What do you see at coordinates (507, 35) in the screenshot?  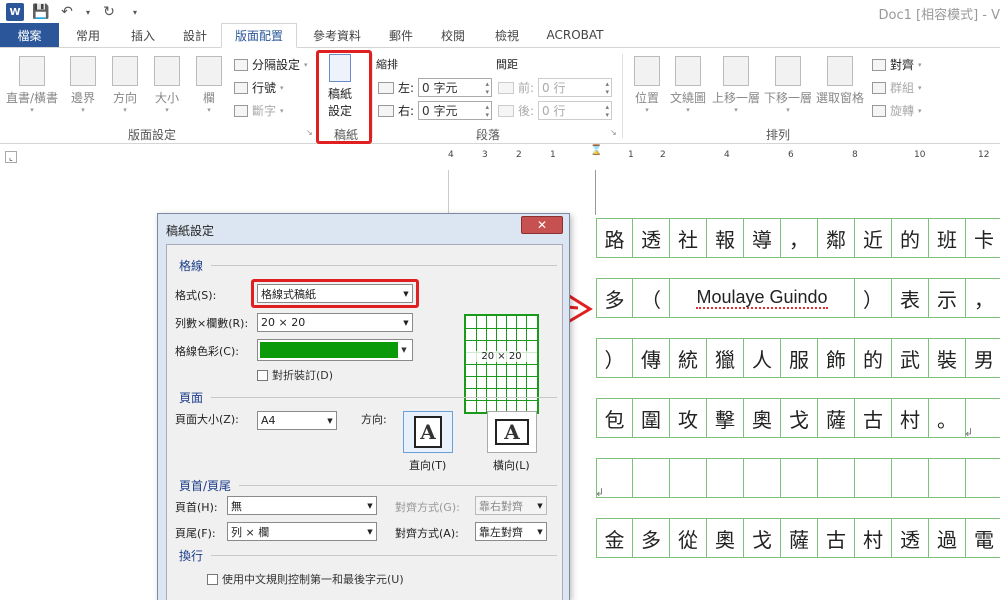 I see `tab-view: 檢視` at bounding box center [507, 35].